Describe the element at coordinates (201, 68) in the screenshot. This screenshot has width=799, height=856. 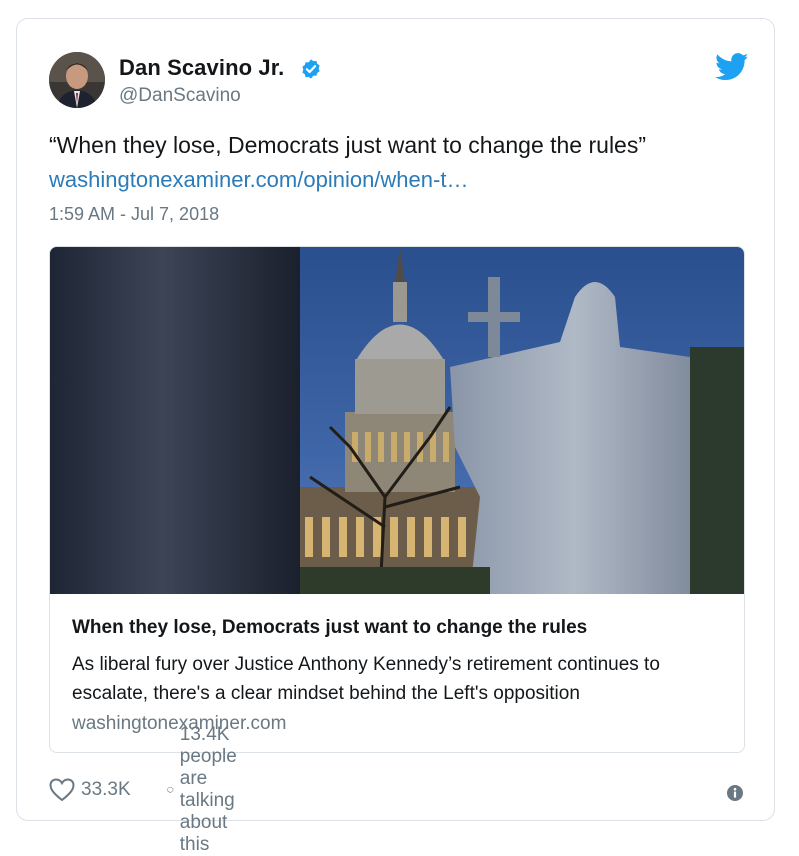
I see `author-name: Dan Scavino Jr.` at that location.